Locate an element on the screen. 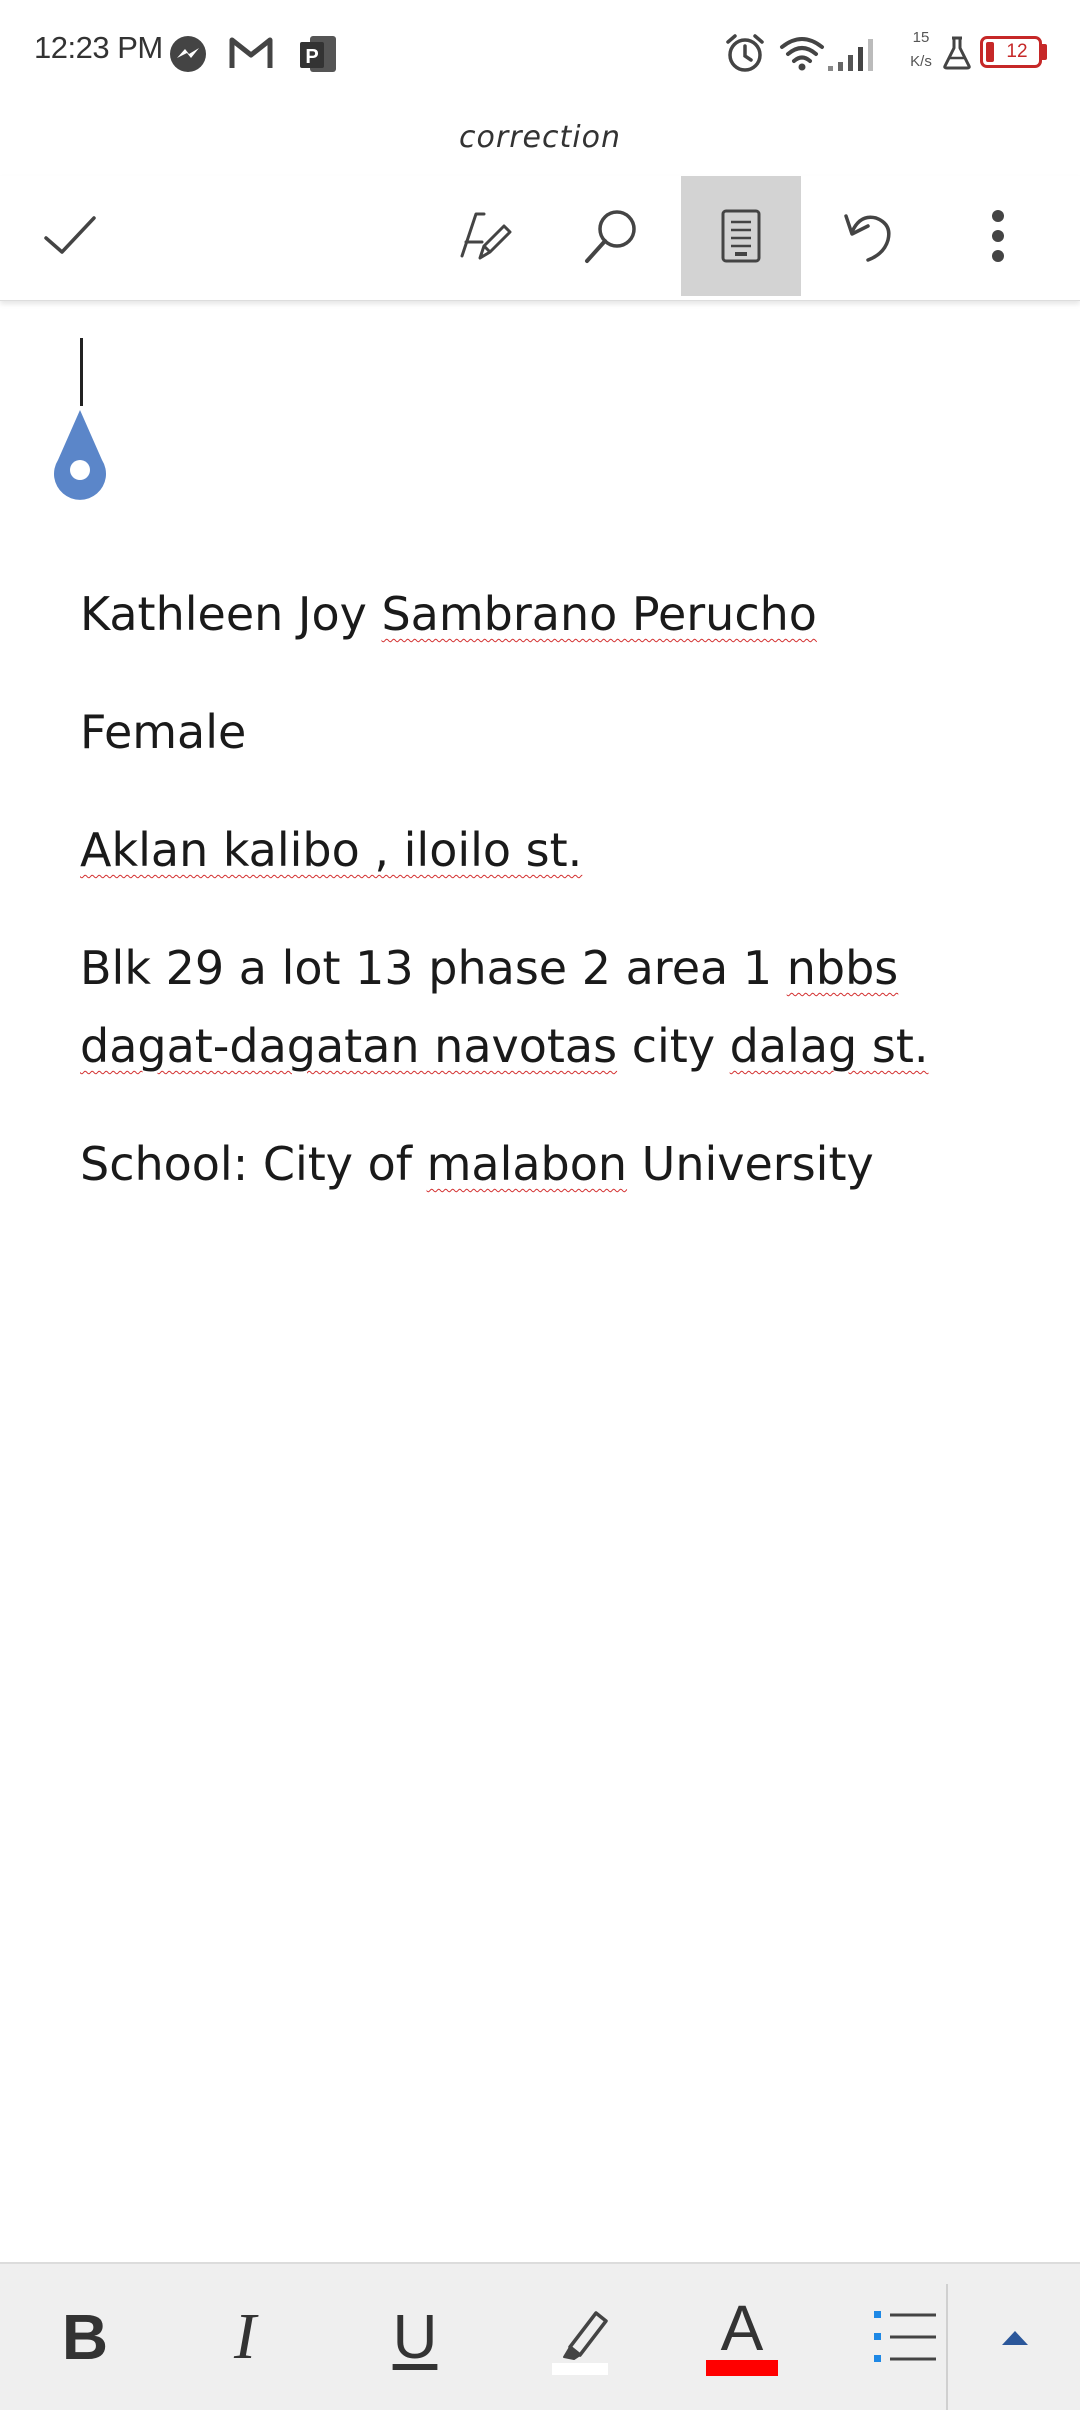  font-color-button: A is located at coordinates (742, 2337).